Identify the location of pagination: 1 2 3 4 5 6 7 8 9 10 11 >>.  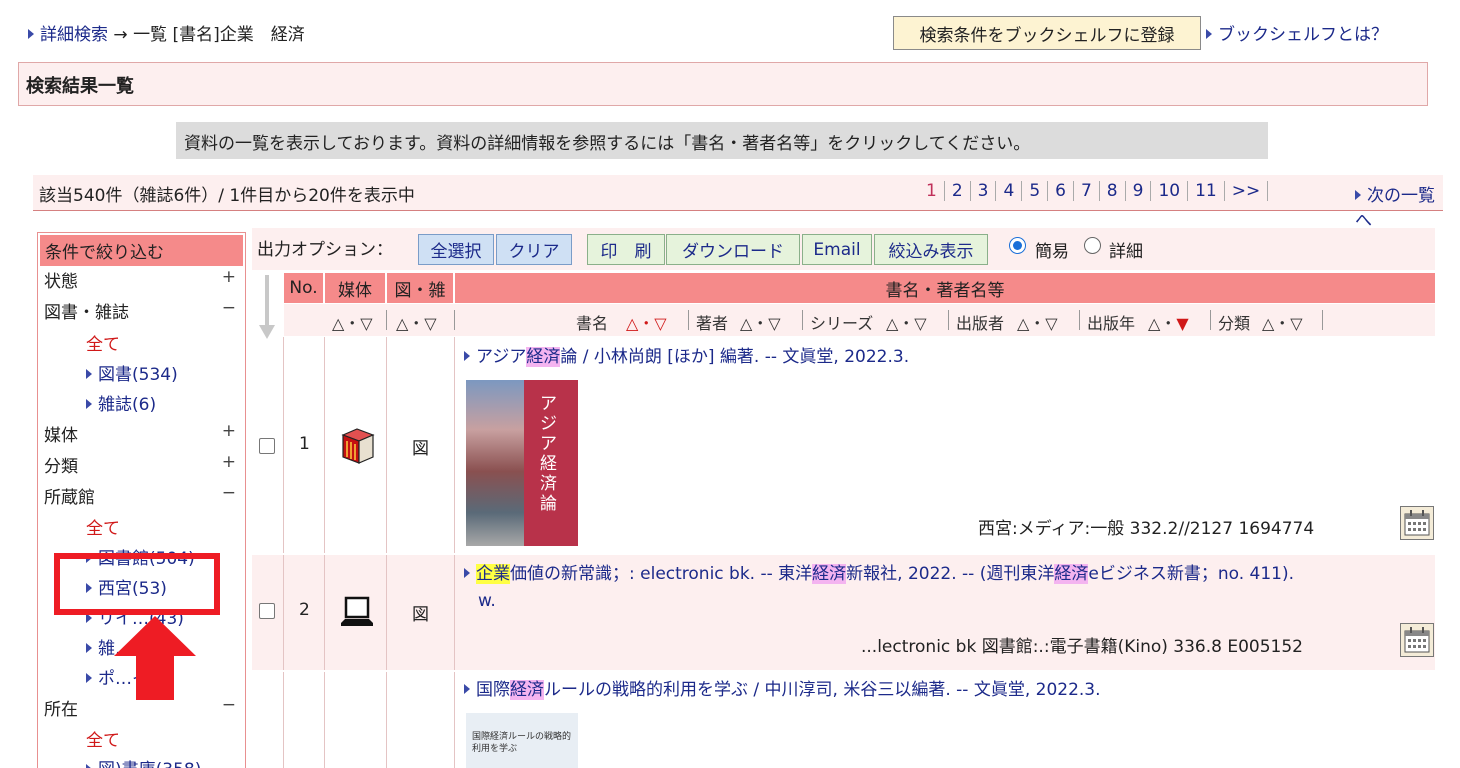
(1094, 191).